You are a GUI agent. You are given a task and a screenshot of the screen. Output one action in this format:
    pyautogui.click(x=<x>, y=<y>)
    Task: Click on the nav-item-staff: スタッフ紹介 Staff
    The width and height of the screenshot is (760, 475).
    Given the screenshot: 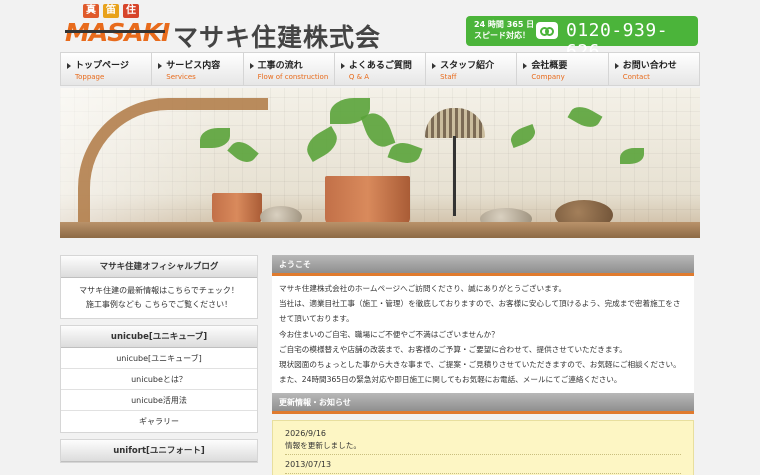 What is the action you would take?
    pyautogui.click(x=472, y=69)
    